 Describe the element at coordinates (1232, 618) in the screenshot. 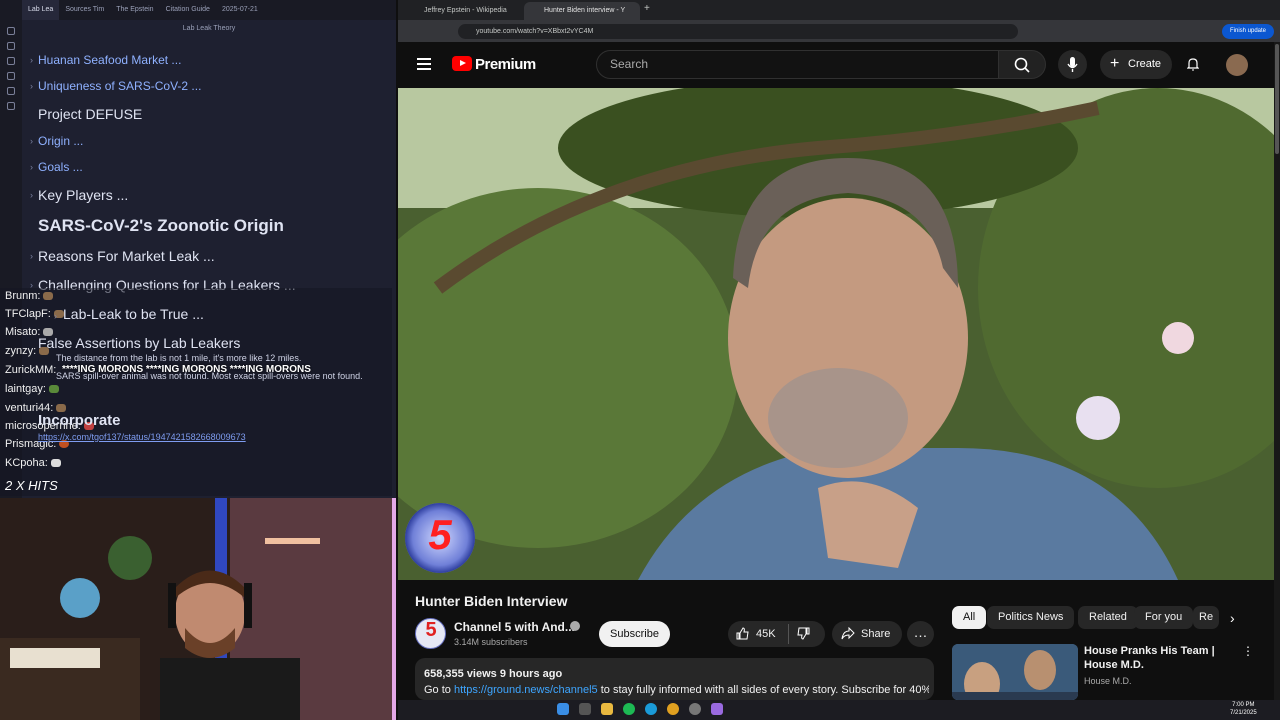

I see `chevron-right-icon: ›` at that location.